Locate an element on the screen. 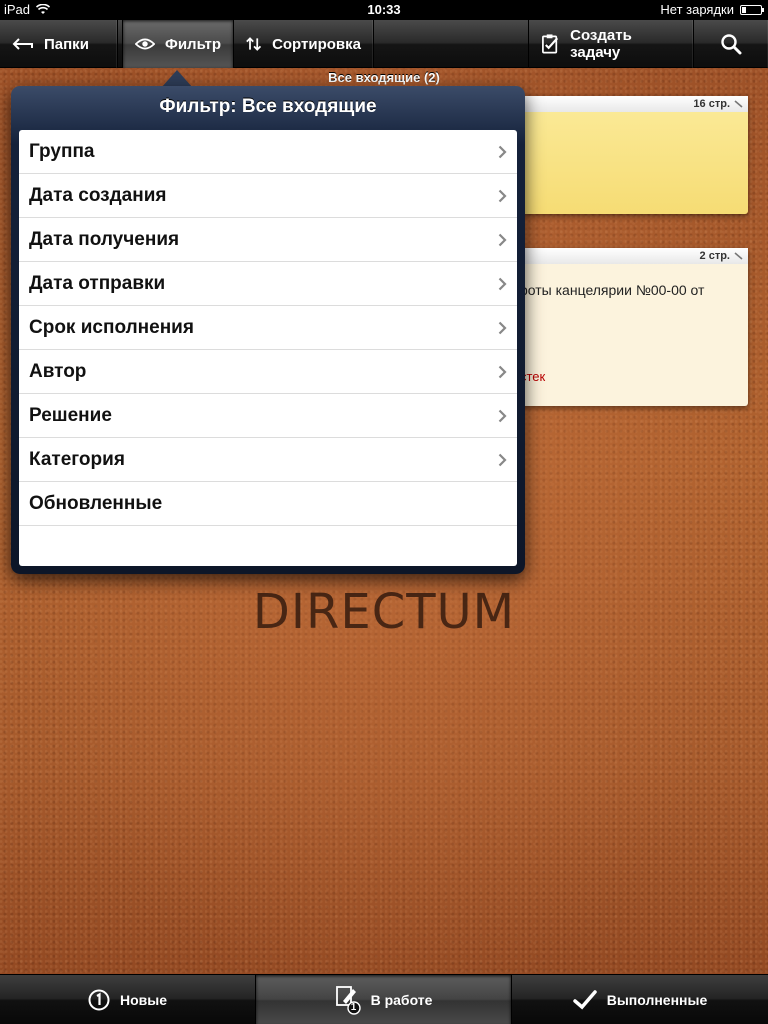  filter-item-sent-date: Дата отправки is located at coordinates (268, 284).